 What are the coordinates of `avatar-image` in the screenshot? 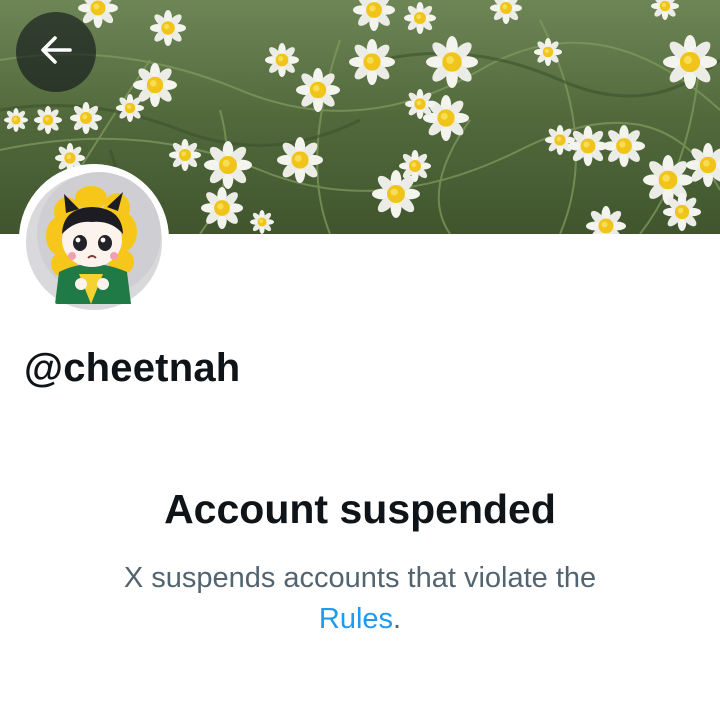 It's located at (94, 239).